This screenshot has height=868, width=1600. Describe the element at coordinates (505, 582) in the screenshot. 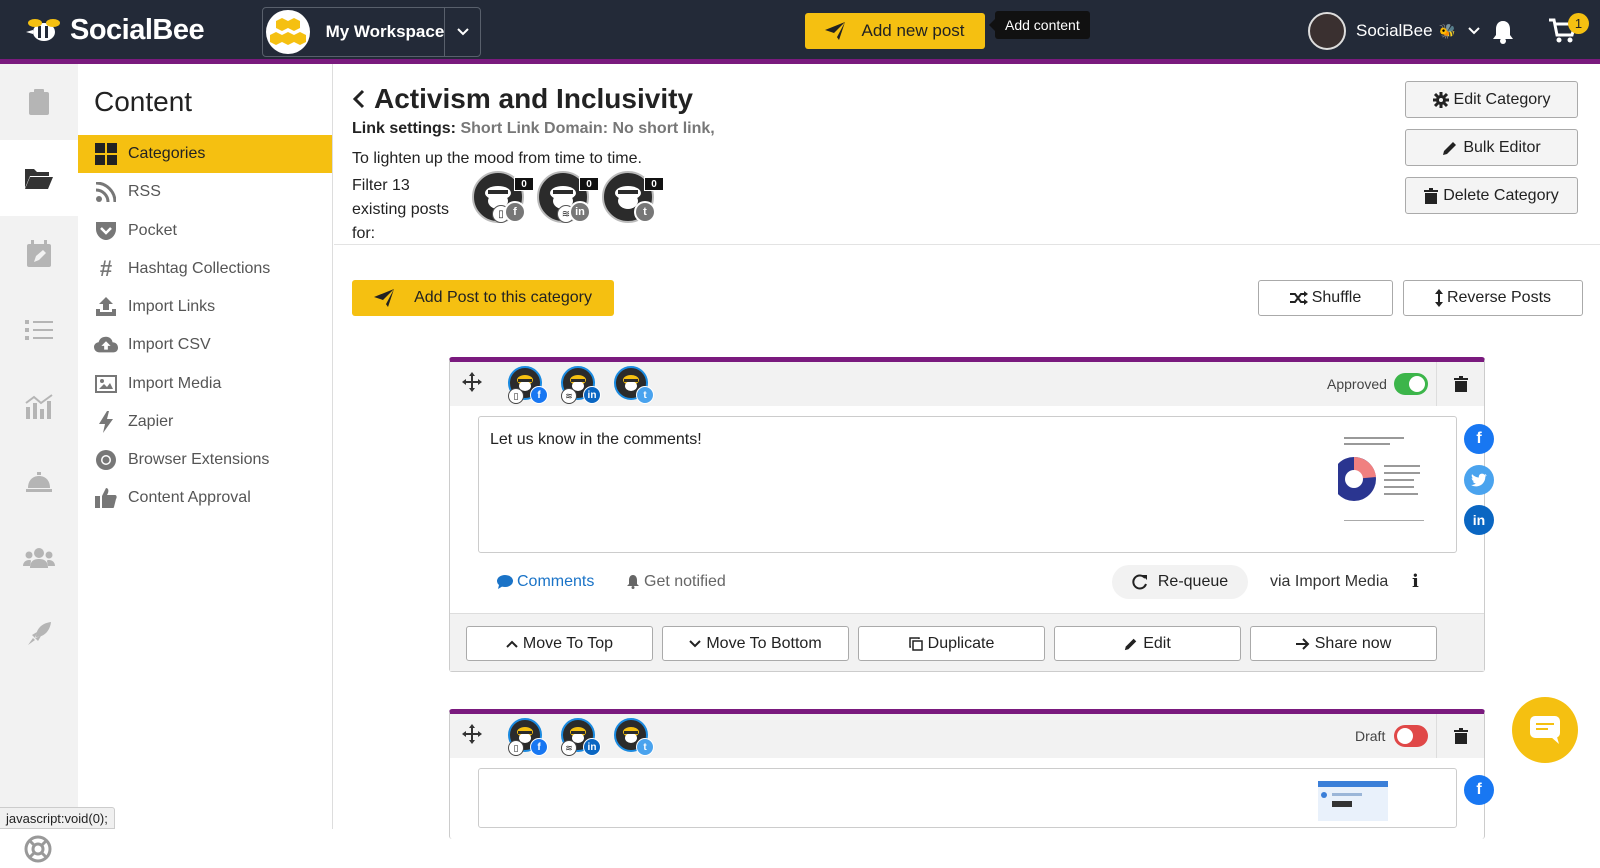

I see `comment-icon` at that location.